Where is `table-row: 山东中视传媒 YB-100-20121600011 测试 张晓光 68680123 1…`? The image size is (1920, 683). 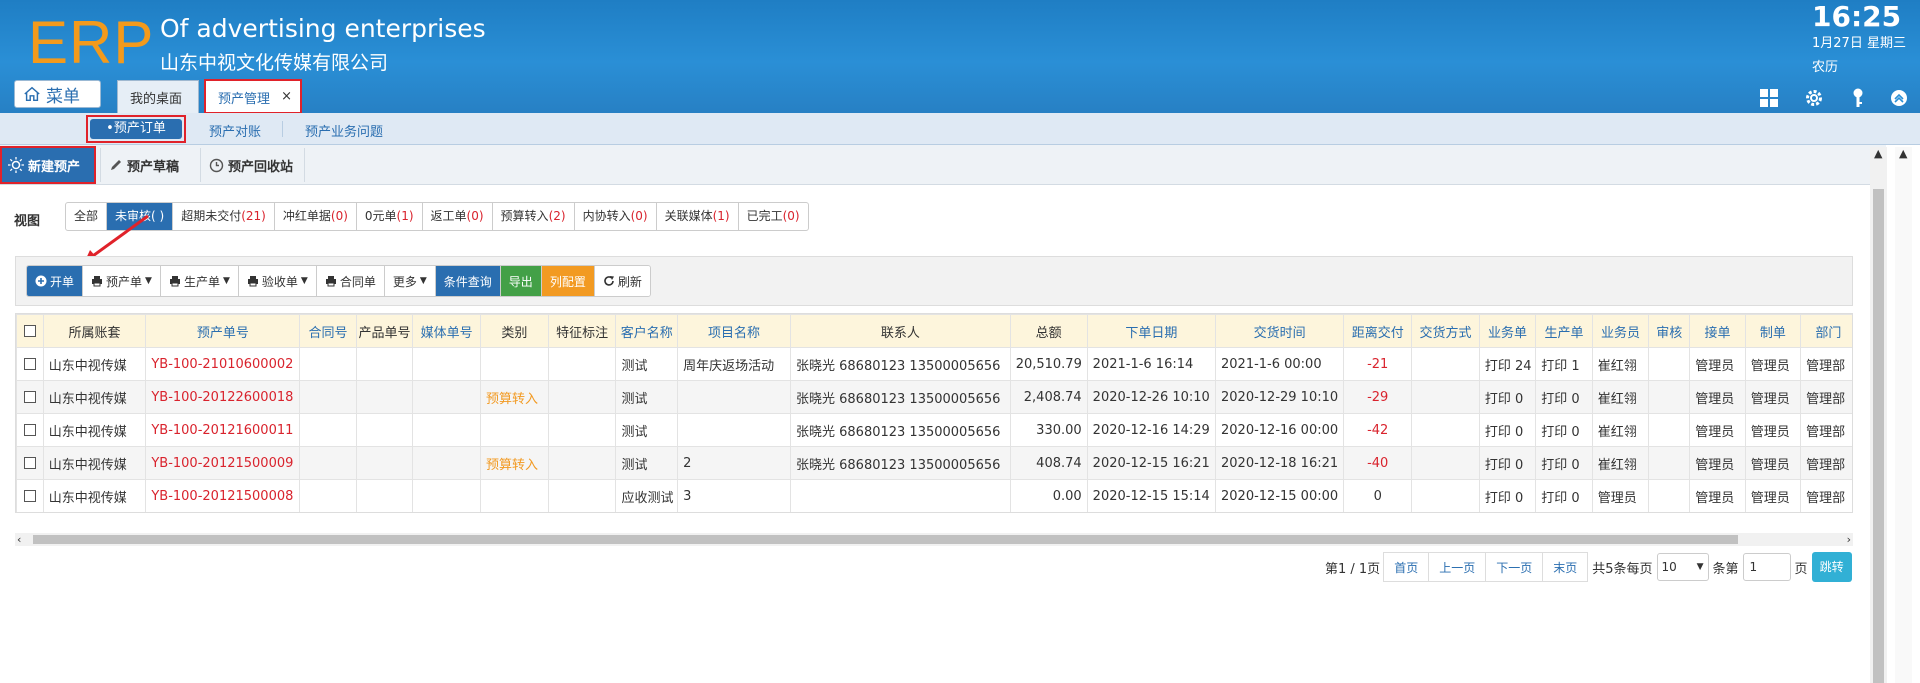 table-row: 山东中视传媒 YB-100-20121600011 测试 张晓光 68680123 1… is located at coordinates (934, 430).